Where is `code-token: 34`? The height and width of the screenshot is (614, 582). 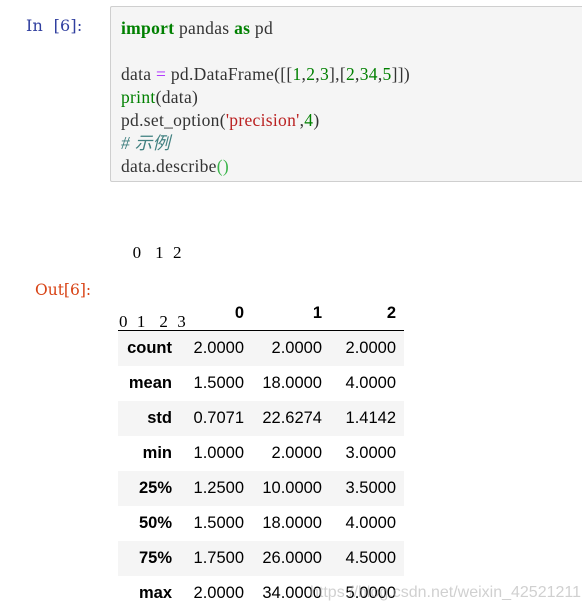
code-token: 34 is located at coordinates (368, 74).